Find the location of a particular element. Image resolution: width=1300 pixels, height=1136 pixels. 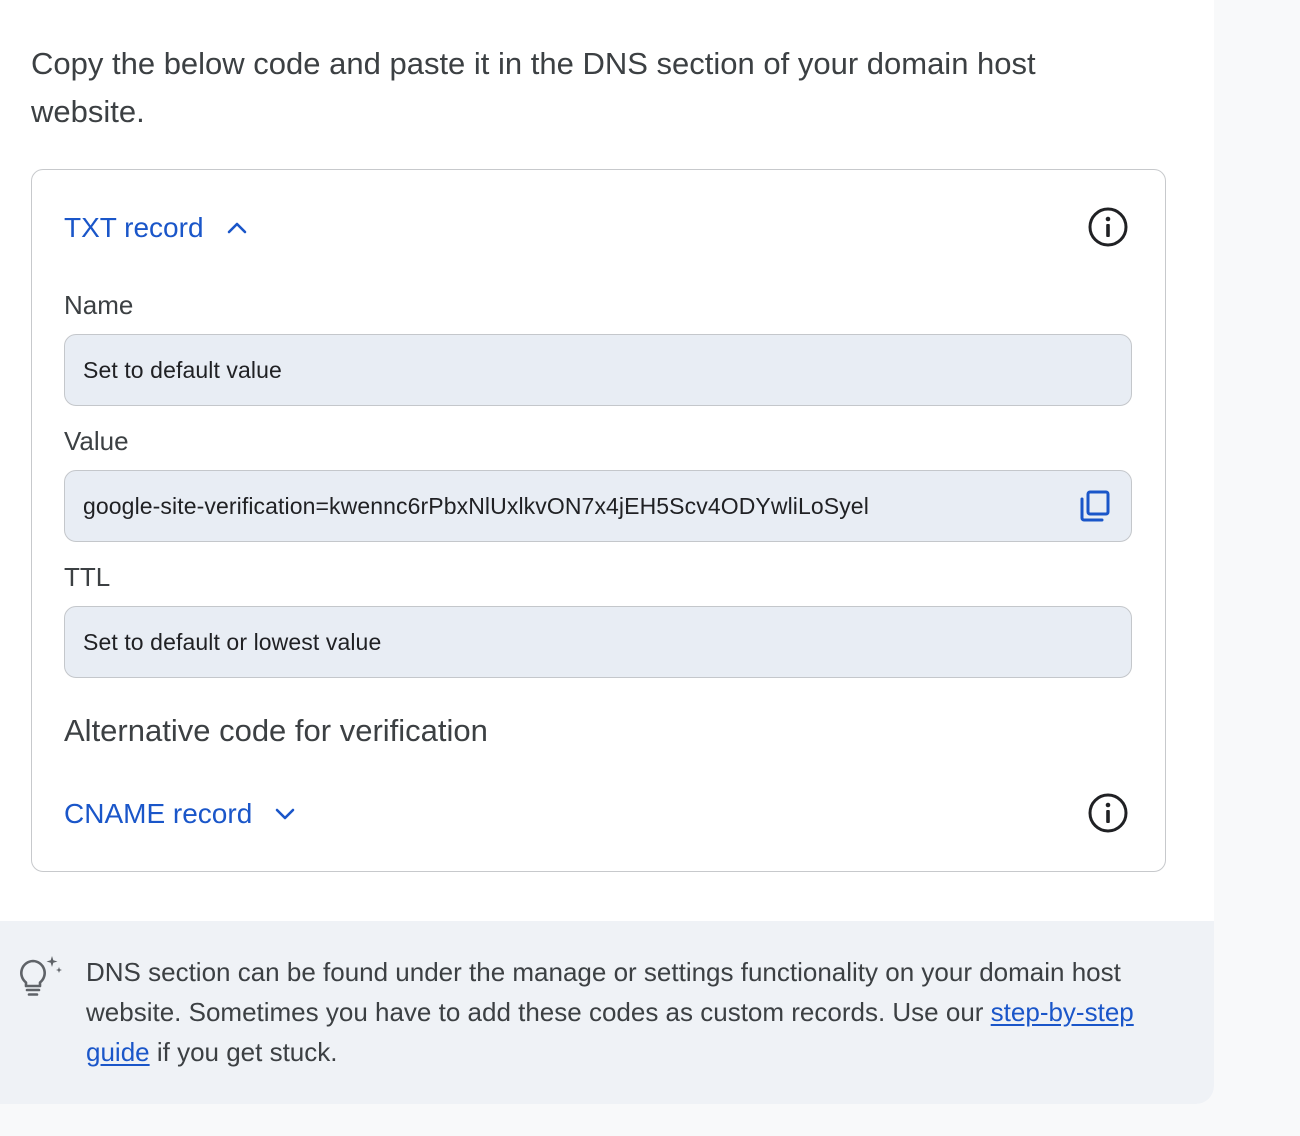

name-field-value: Set to default value is located at coordinates (182, 369).